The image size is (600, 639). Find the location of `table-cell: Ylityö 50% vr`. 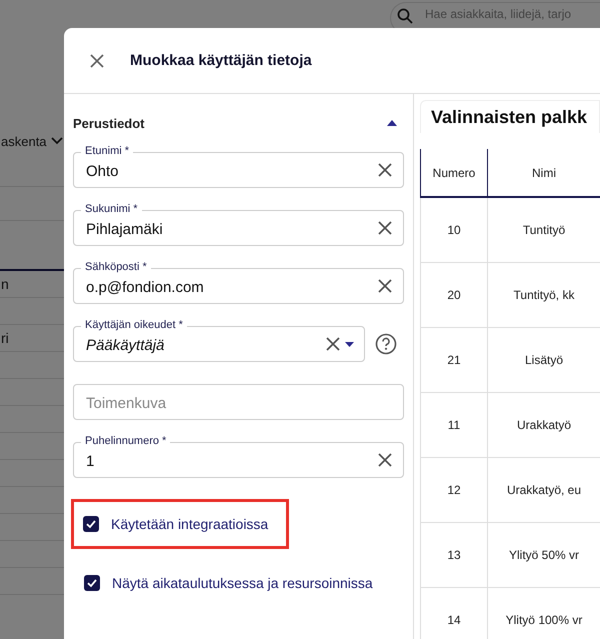

table-cell: Ylityö 50% vr is located at coordinates (543, 555).